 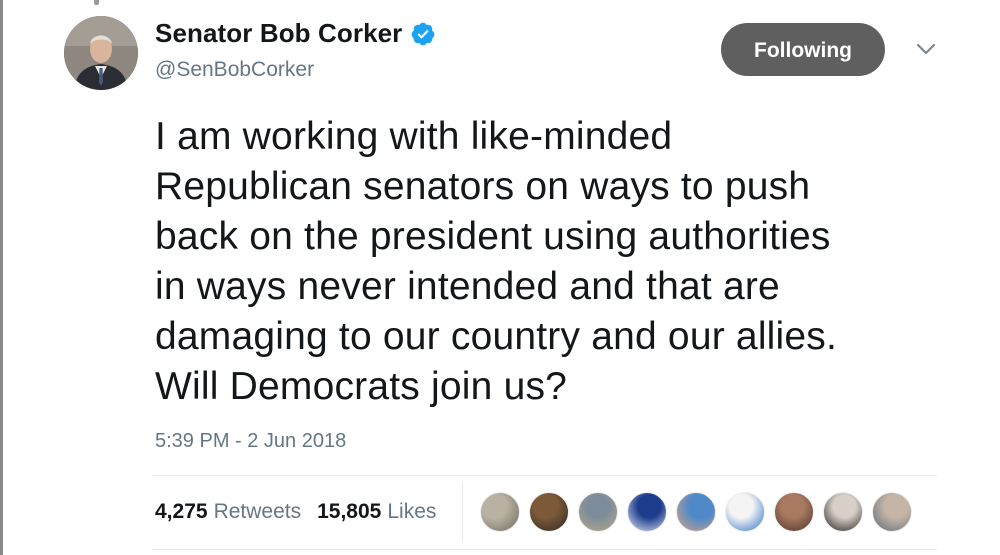 What do you see at coordinates (549, 512) in the screenshot?
I see `liker-avatar-man-dark` at bounding box center [549, 512].